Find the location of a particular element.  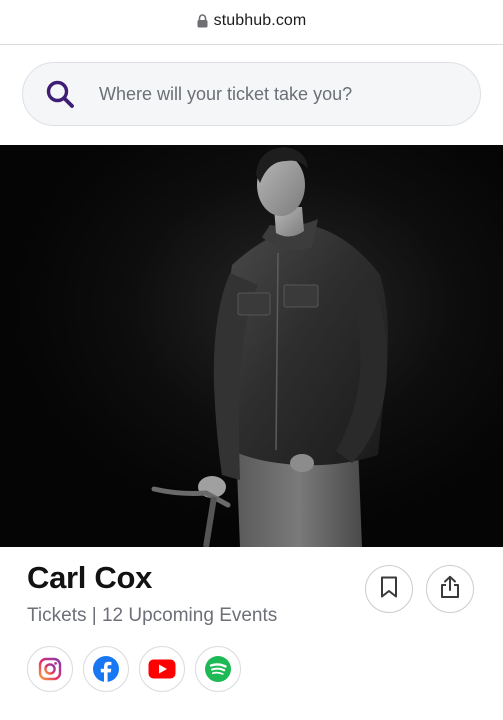

browser-address-bar: stubhub.com is located at coordinates (251, 22).